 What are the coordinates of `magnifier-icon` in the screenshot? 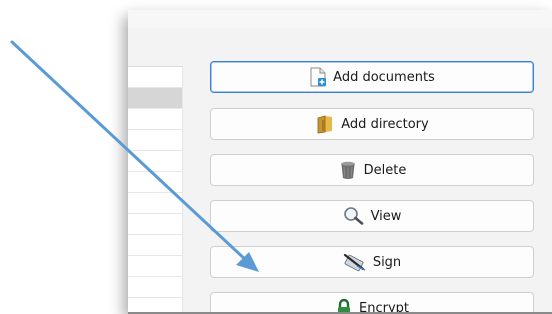 It's located at (354, 216).